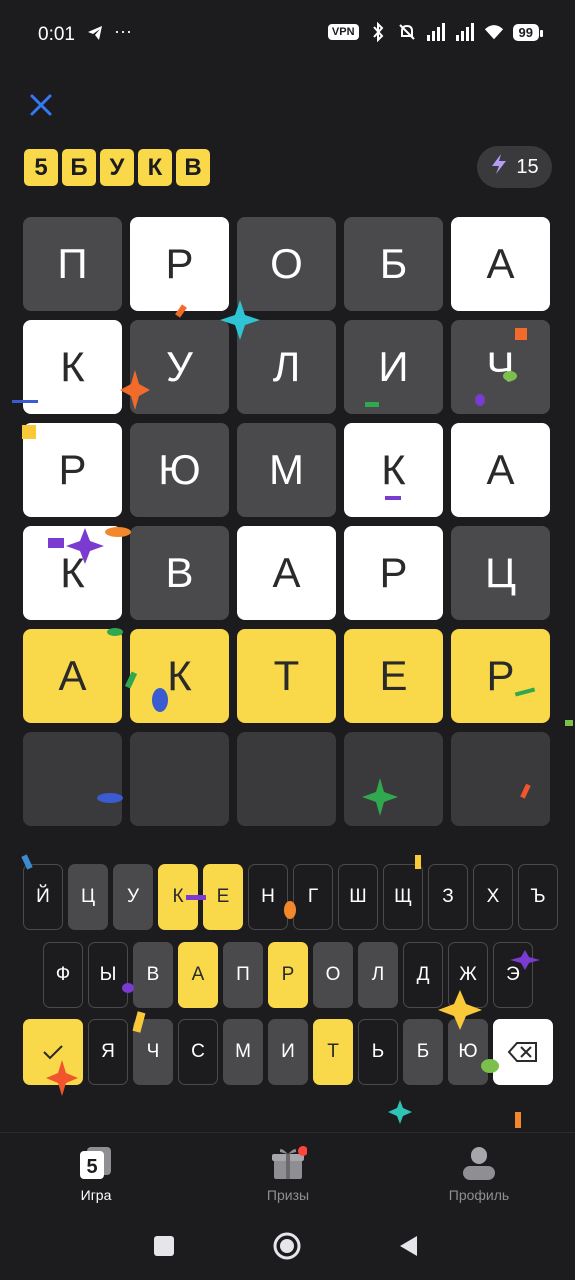 The width and height of the screenshot is (575, 1280). I want to click on key: П, so click(243, 975).